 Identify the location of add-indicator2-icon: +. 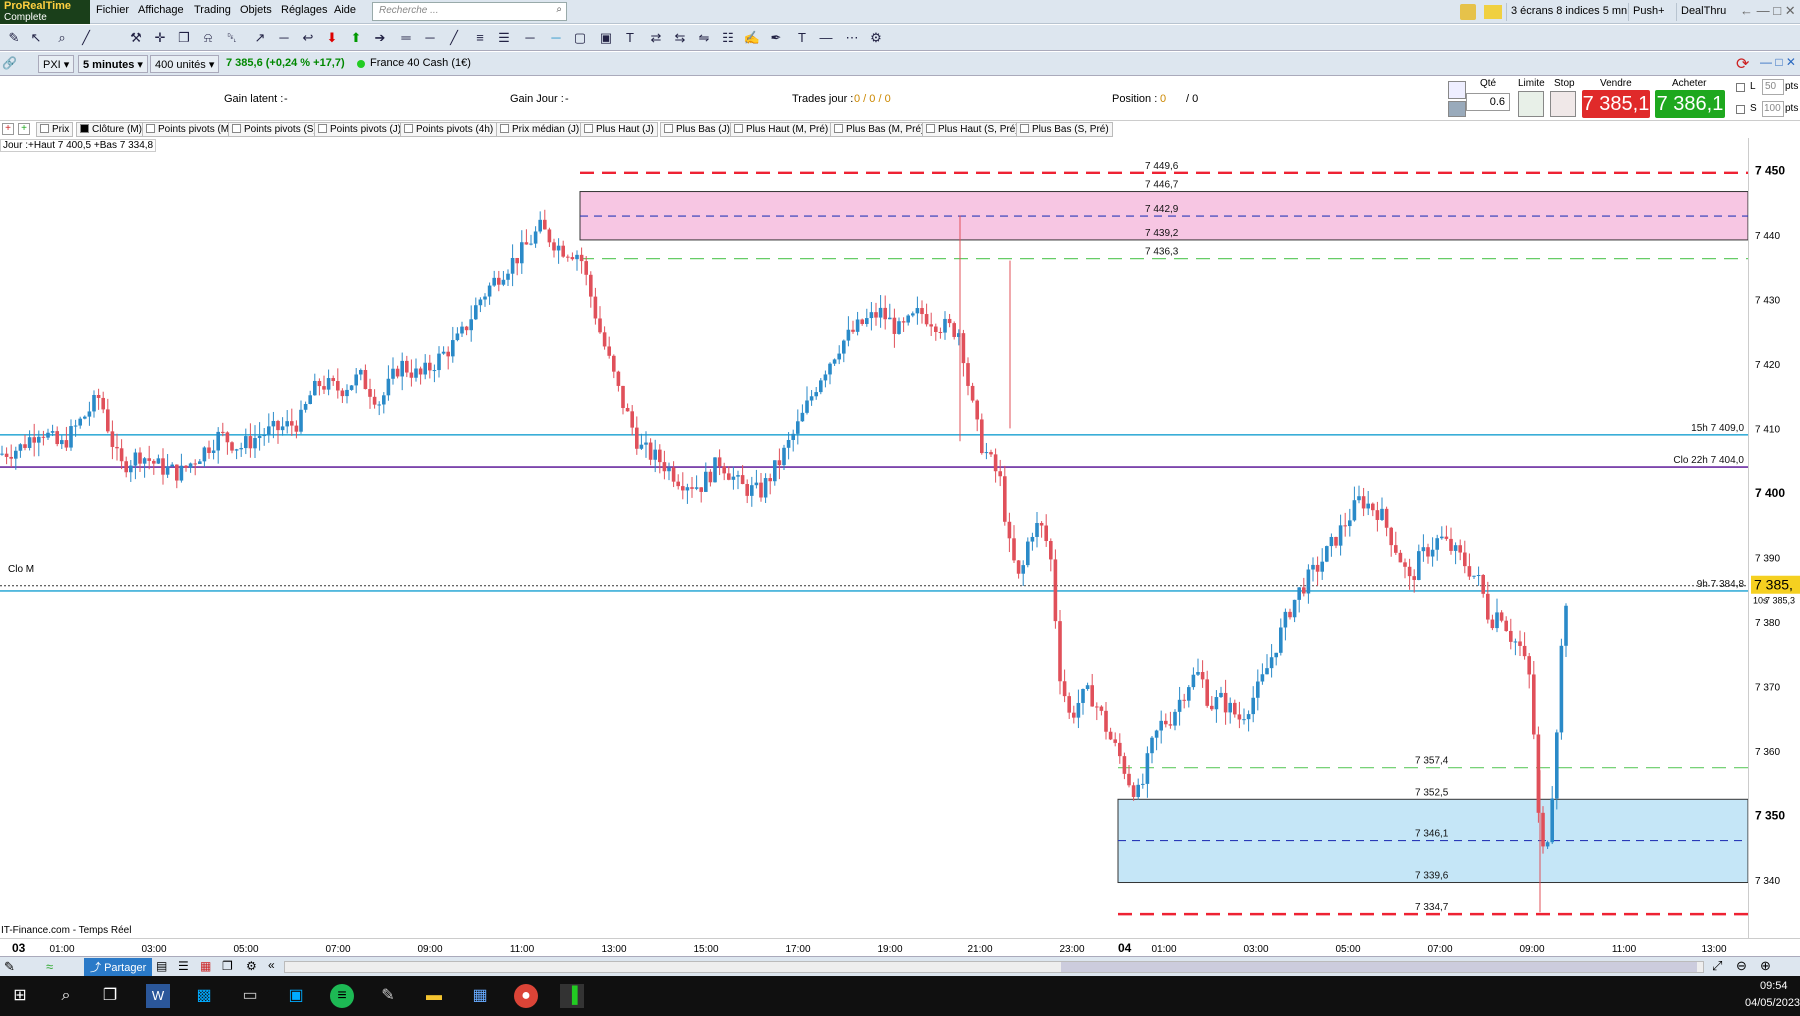
(24, 129).